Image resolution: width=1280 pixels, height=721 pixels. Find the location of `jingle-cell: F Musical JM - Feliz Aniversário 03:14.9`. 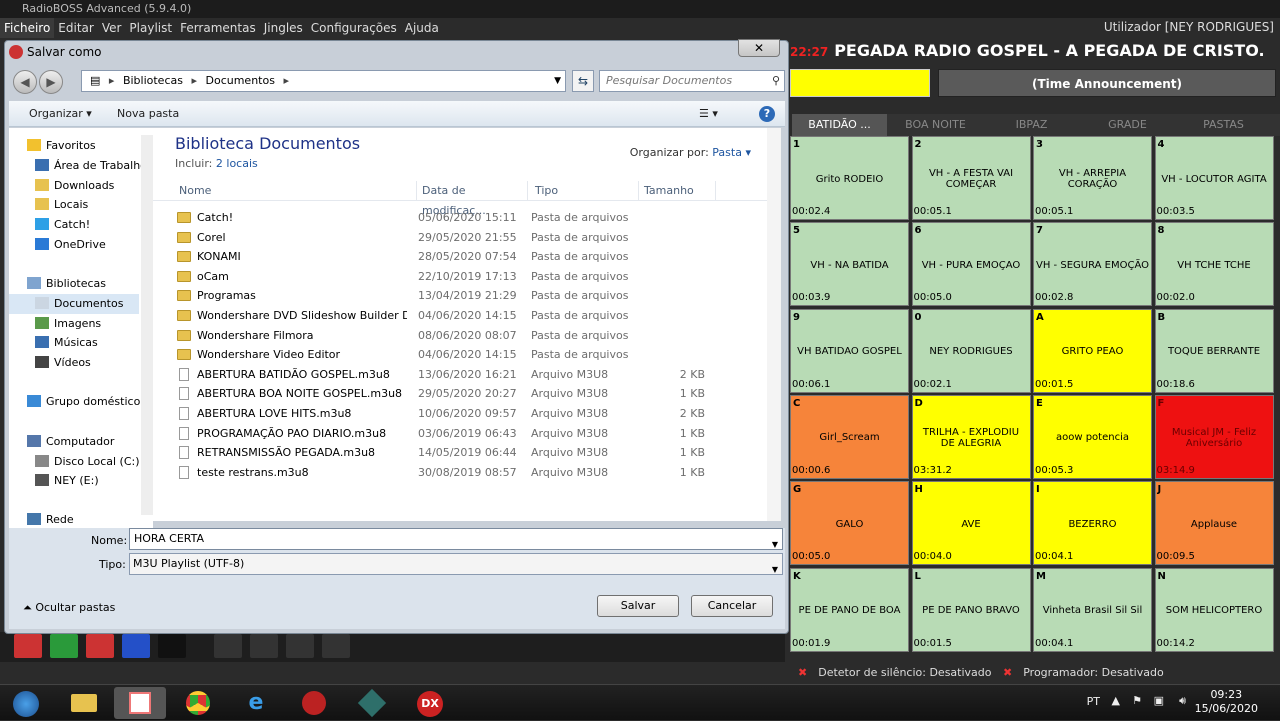

jingle-cell: F Musical JM - Feliz Aniversário 03:14.9 is located at coordinates (1214, 436).